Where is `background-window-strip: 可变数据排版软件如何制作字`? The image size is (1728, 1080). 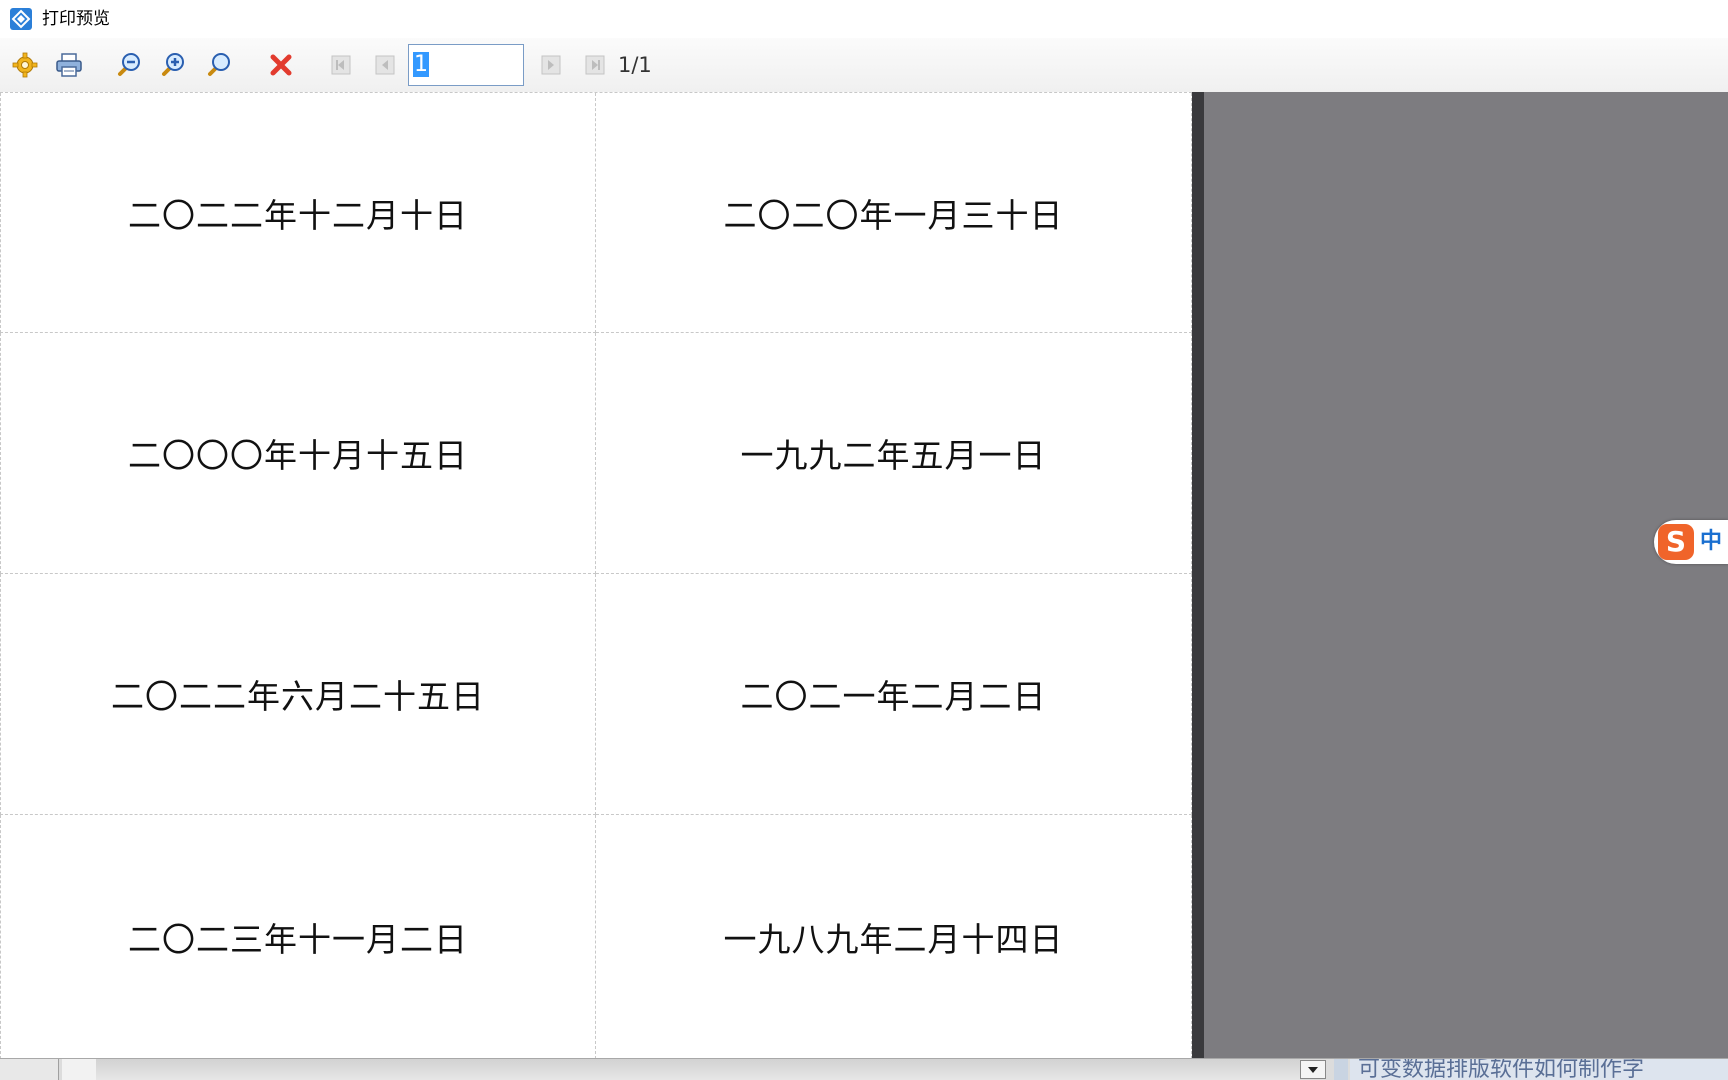 background-window-strip: 可变数据排版软件如何制作字 is located at coordinates (1539, 1069).